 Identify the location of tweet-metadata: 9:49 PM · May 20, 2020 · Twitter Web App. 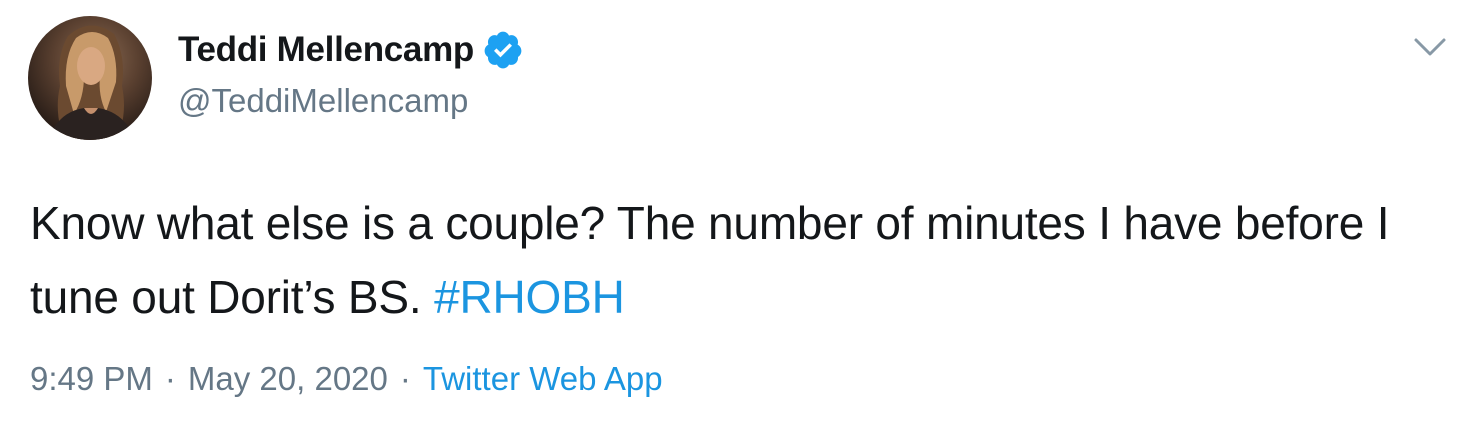
(346, 379).